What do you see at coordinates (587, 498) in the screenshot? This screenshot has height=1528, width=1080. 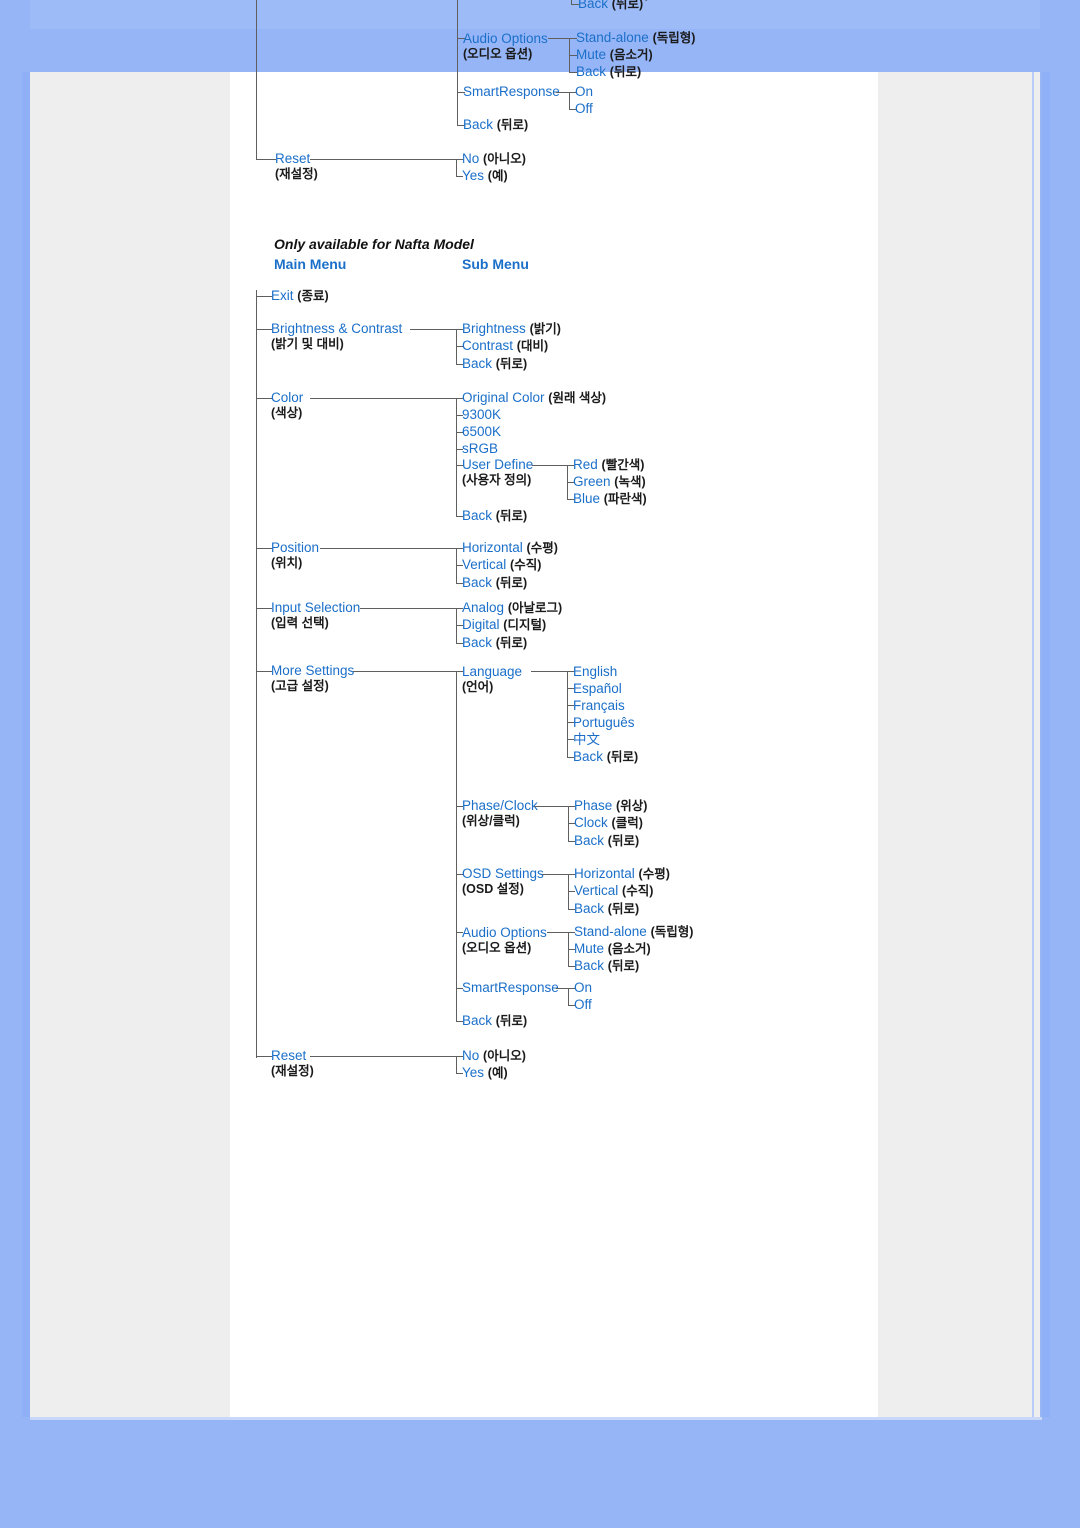 I see `node-label-en: Blue` at bounding box center [587, 498].